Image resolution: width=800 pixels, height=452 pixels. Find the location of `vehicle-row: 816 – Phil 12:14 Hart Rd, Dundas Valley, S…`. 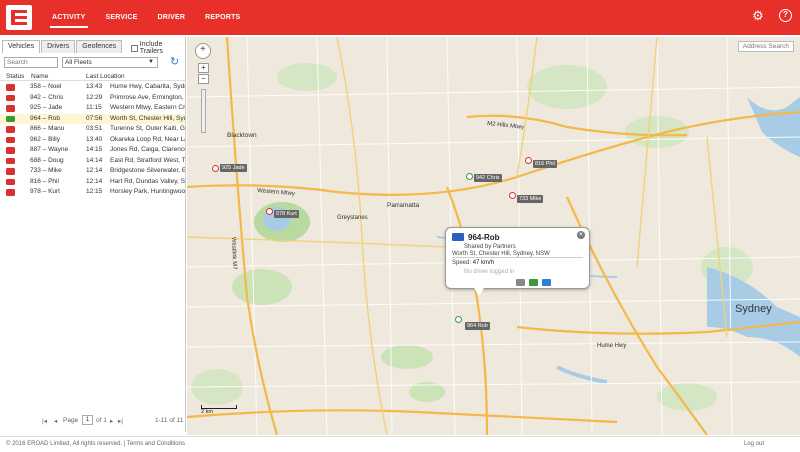

vehicle-row: 816 – Phil 12:14 Hart Rd, Dundas Valley, S… is located at coordinates (92, 182).